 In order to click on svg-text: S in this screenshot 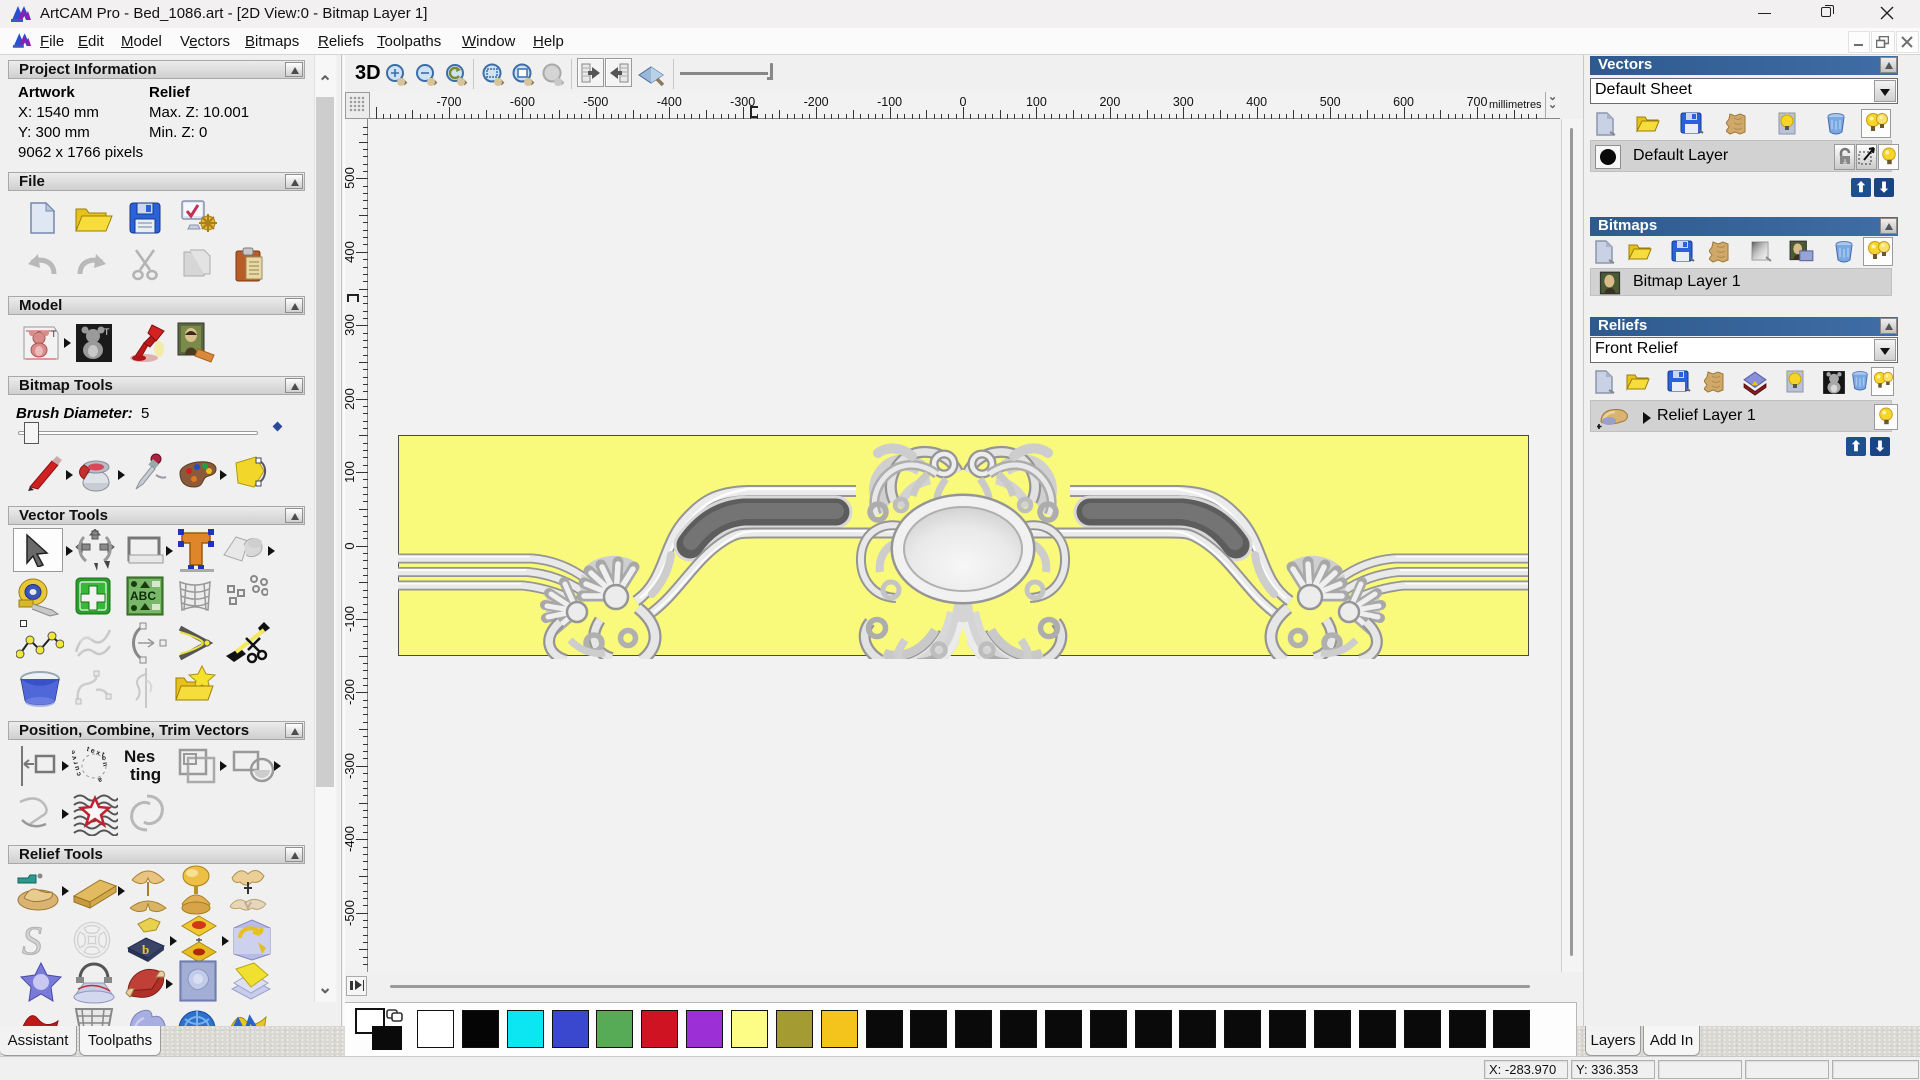, I will do `click(32, 940)`.